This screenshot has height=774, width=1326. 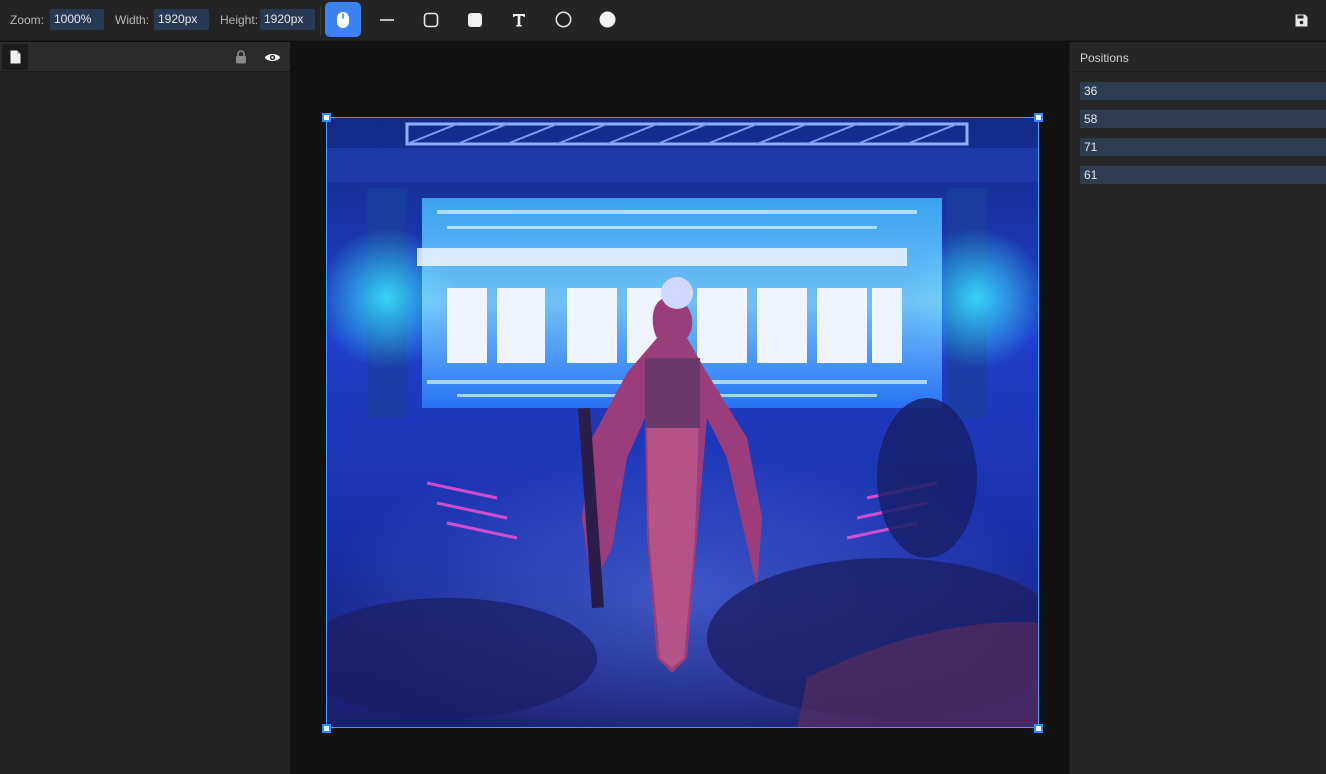 I want to click on resize-handle-top-left, so click(x=326, y=117).